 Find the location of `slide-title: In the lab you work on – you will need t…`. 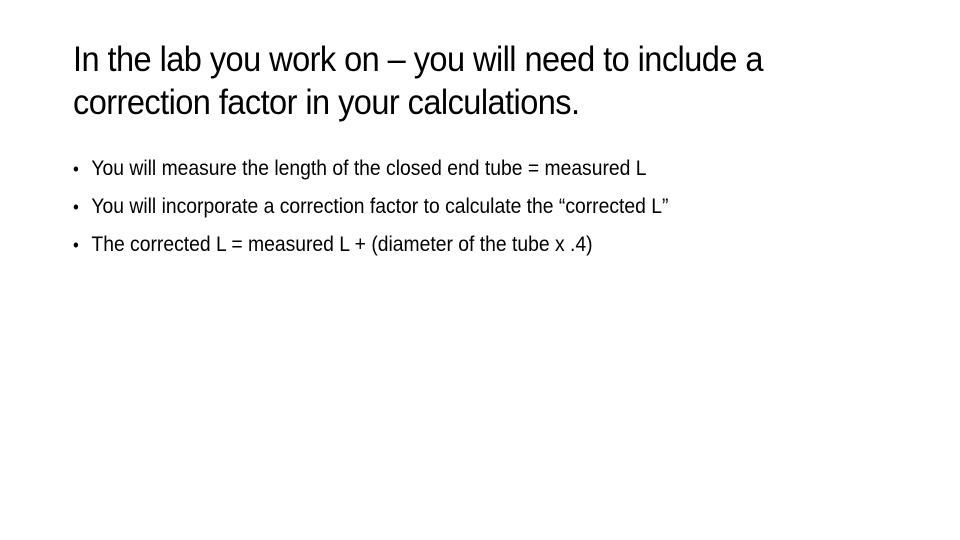

slide-title: In the lab you work on – you will need t… is located at coordinates (418, 81).